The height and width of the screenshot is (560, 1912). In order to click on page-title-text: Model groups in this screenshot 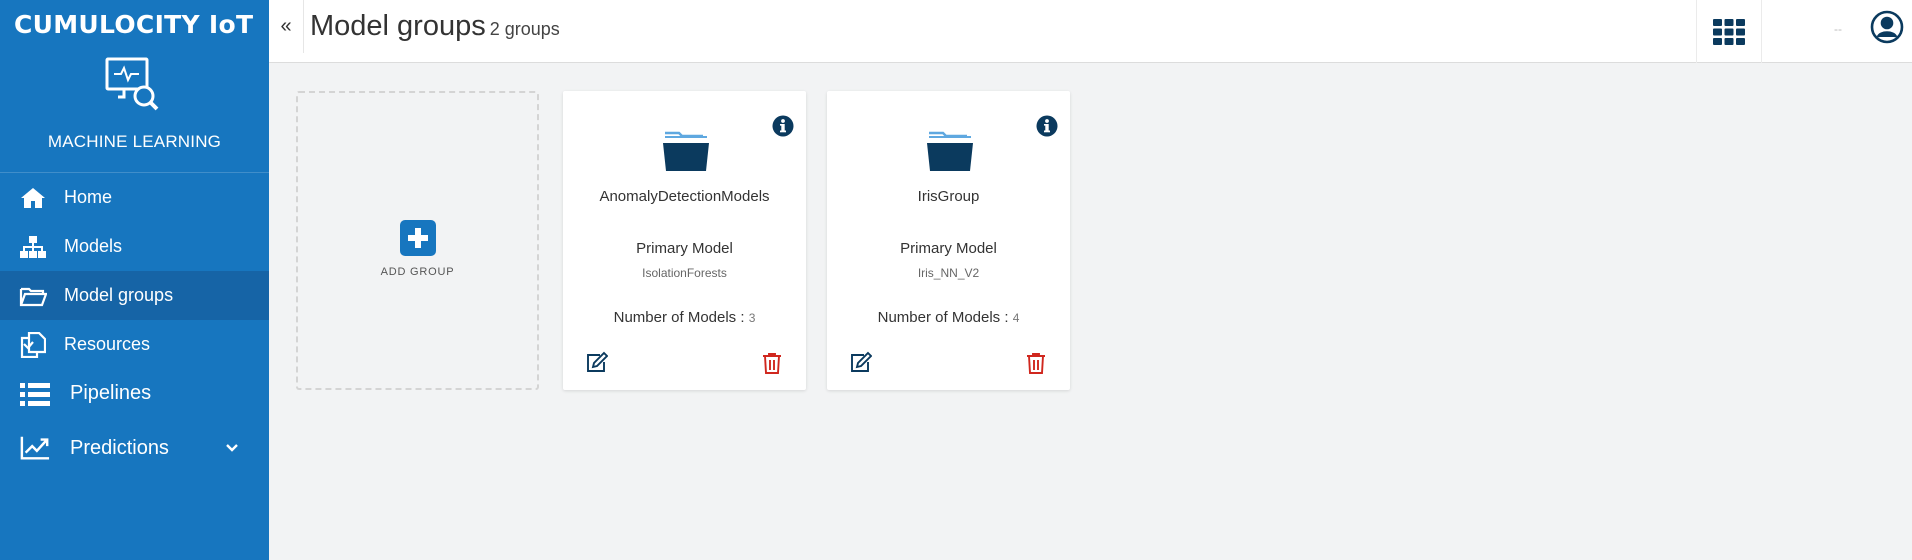, I will do `click(398, 26)`.